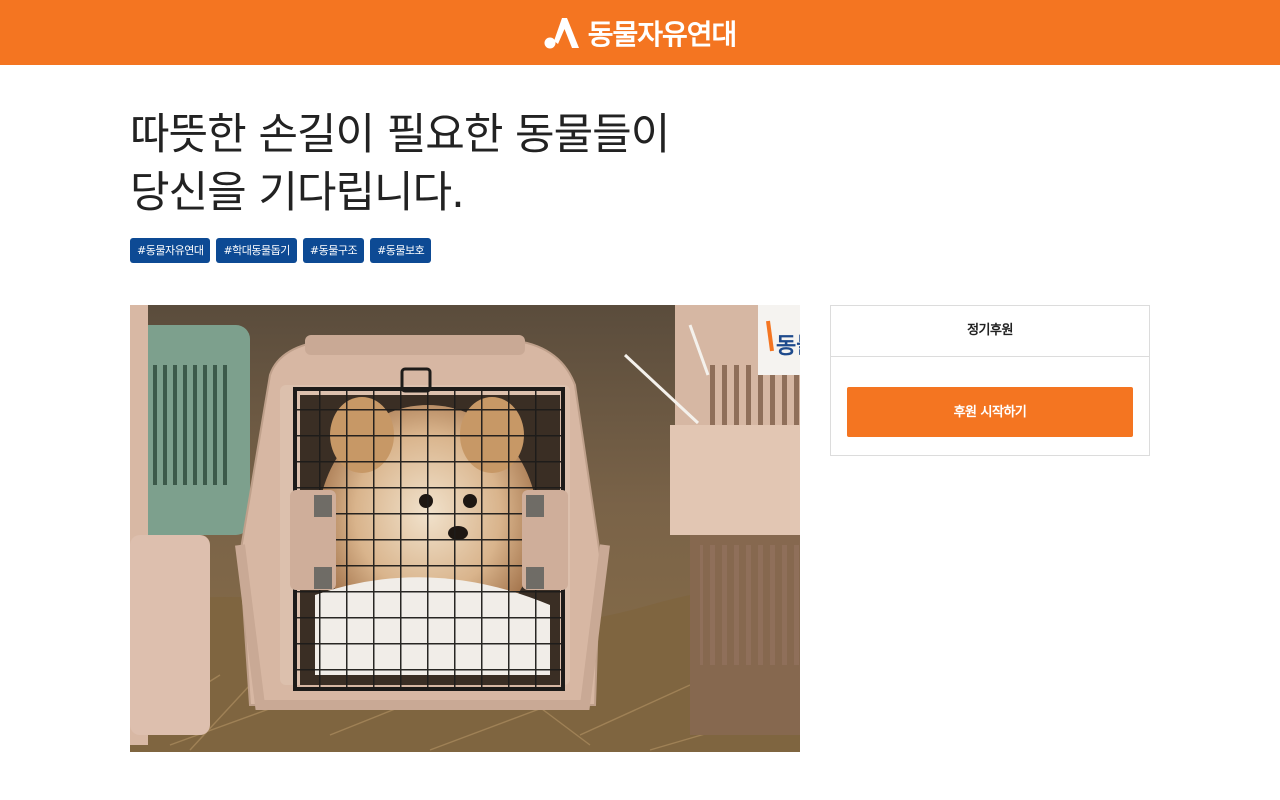 The width and height of the screenshot is (1280, 800). What do you see at coordinates (256, 250) in the screenshot?
I see `hashtag-tag: #학대동물돕기` at bounding box center [256, 250].